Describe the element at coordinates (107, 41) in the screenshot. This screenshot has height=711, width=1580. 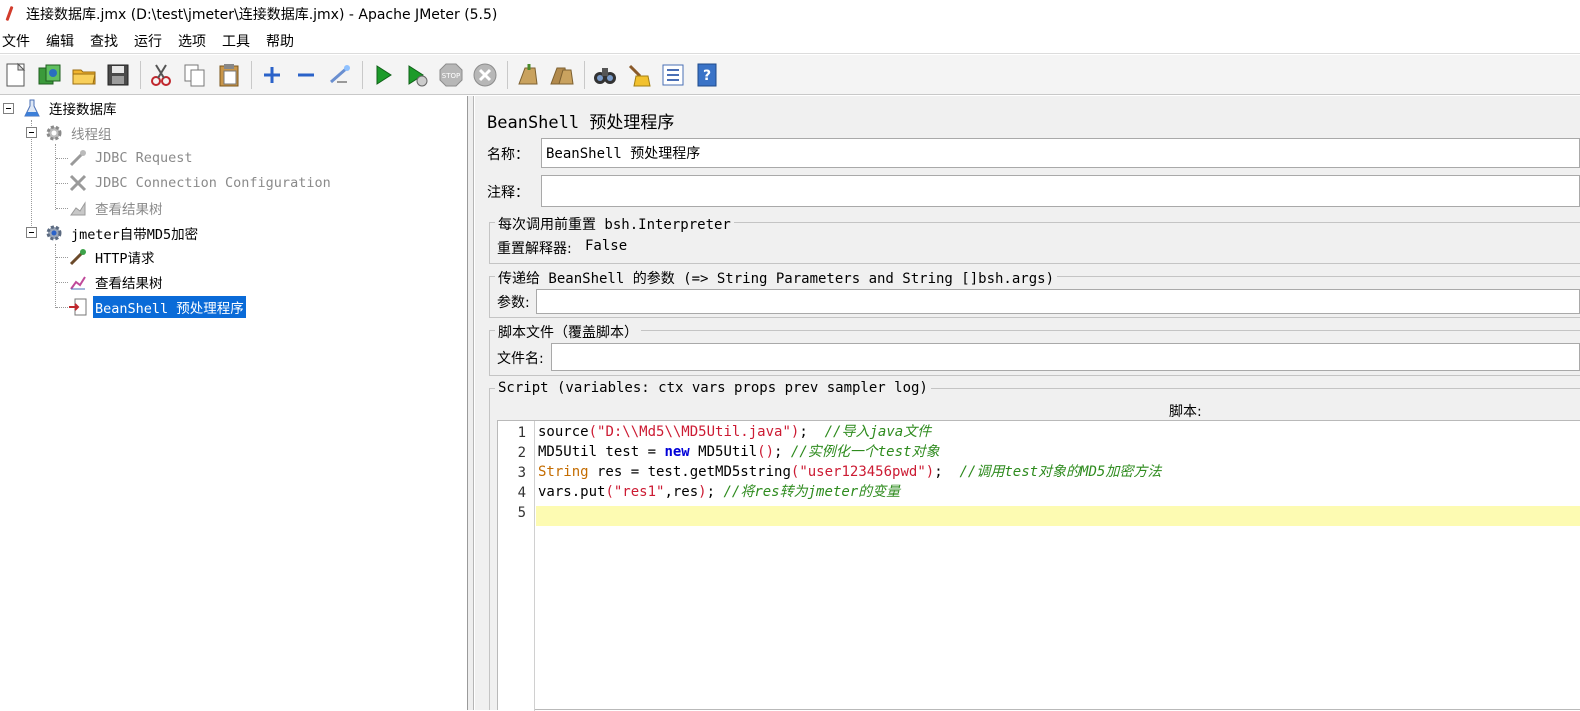
I see `menu-search: 查找` at that location.